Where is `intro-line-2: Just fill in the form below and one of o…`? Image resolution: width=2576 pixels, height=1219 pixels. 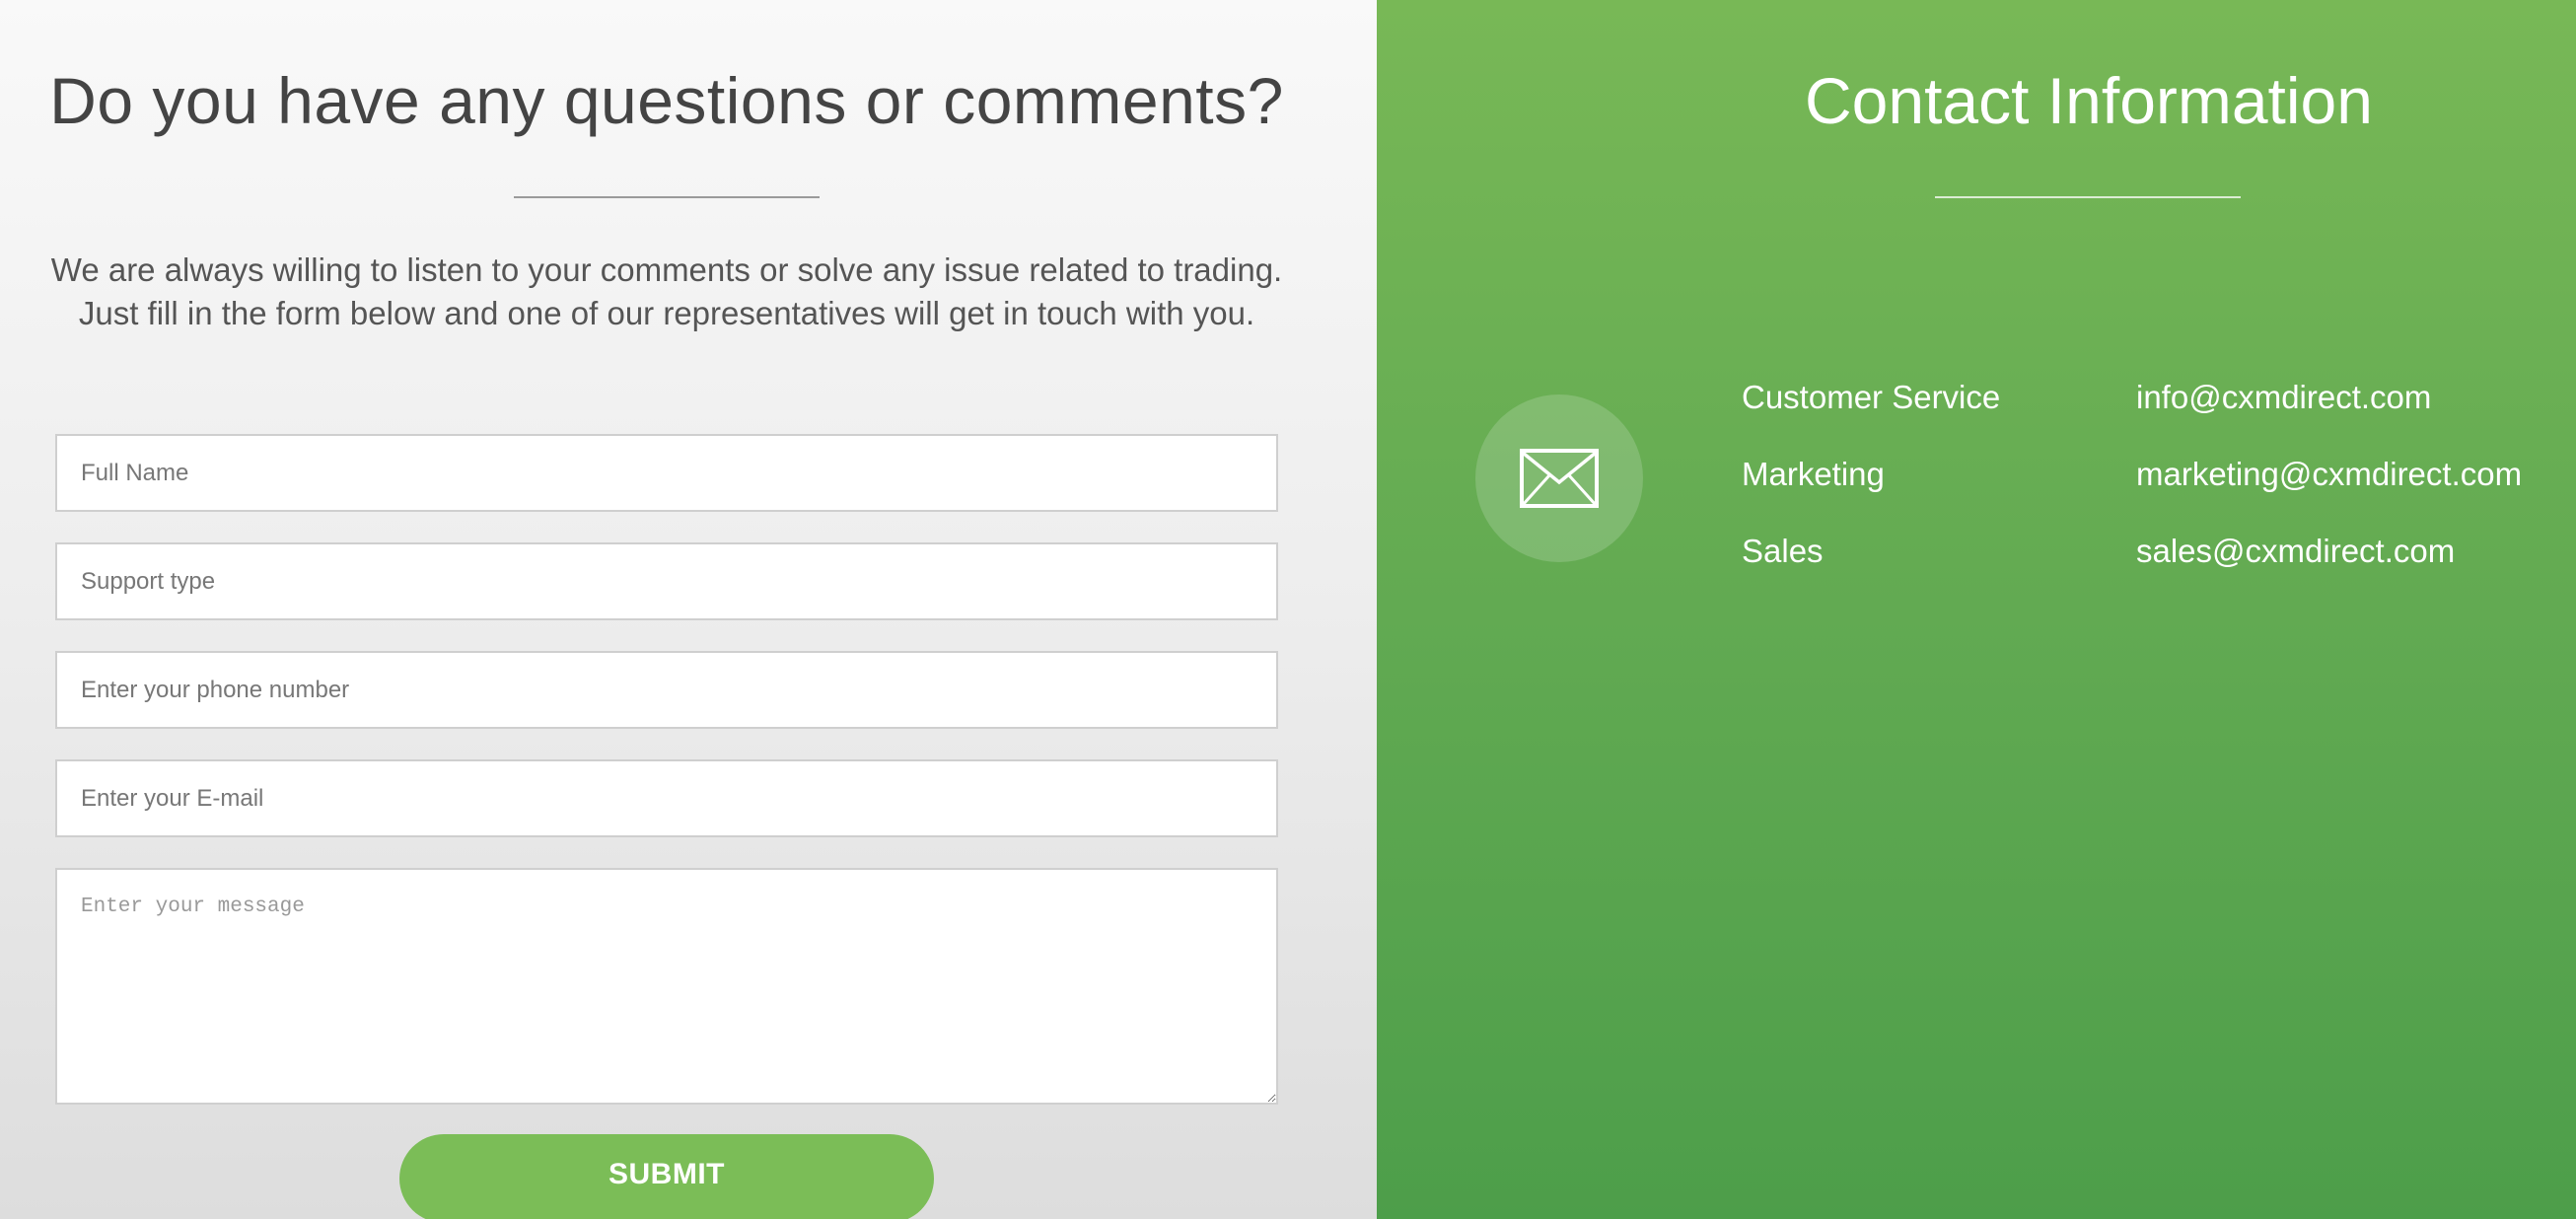 intro-line-2: Just fill in the form below and one of o… is located at coordinates (666, 313).